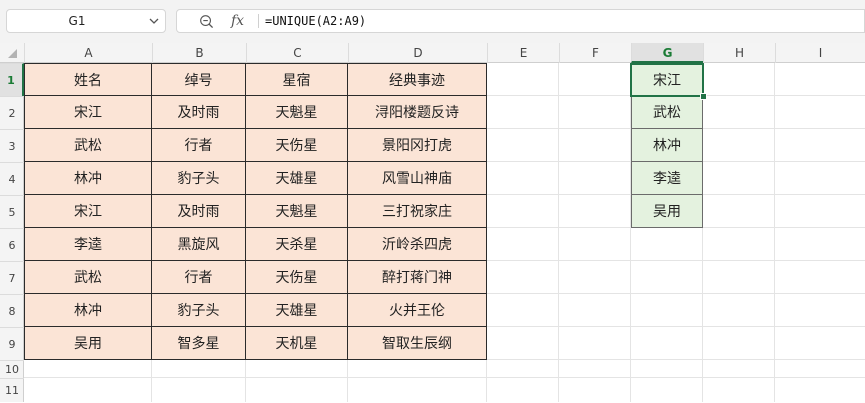 Image resolution: width=865 pixels, height=403 pixels. What do you see at coordinates (444, 377) in the screenshot?
I see `gridline-horizontal` at bounding box center [444, 377].